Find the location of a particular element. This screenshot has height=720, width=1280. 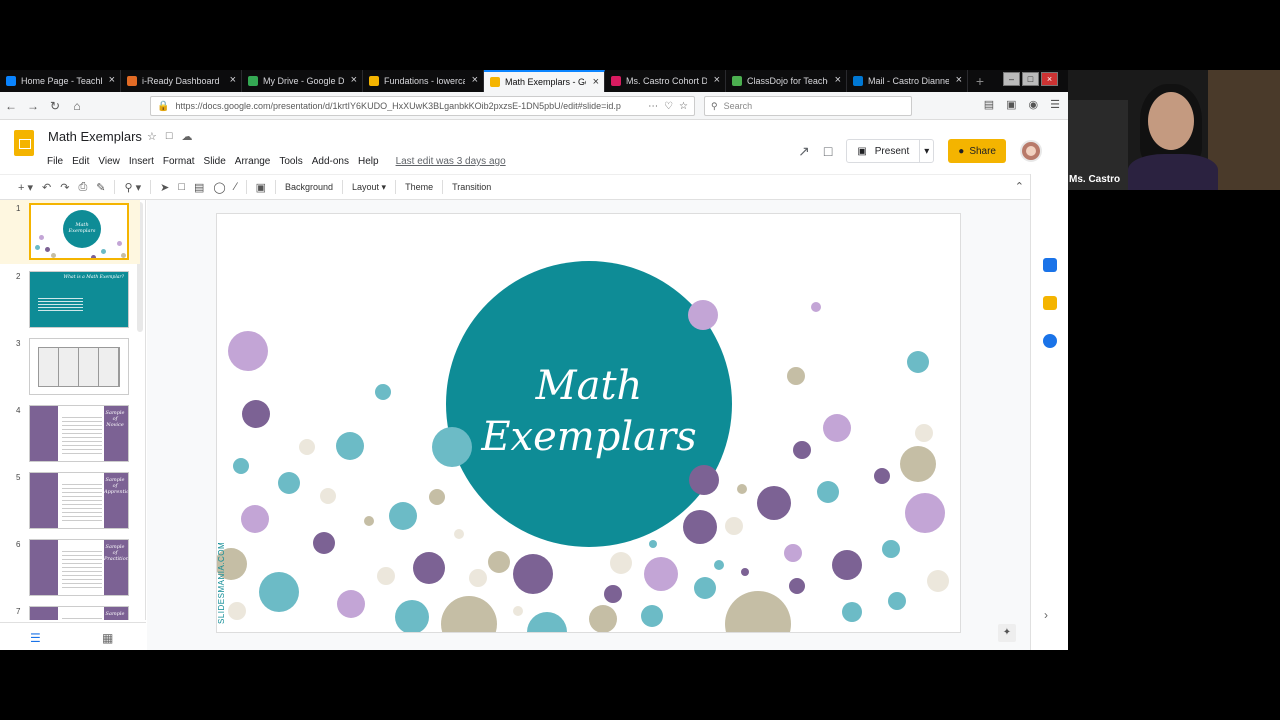

undo-icon: ↶ is located at coordinates (46, 187).